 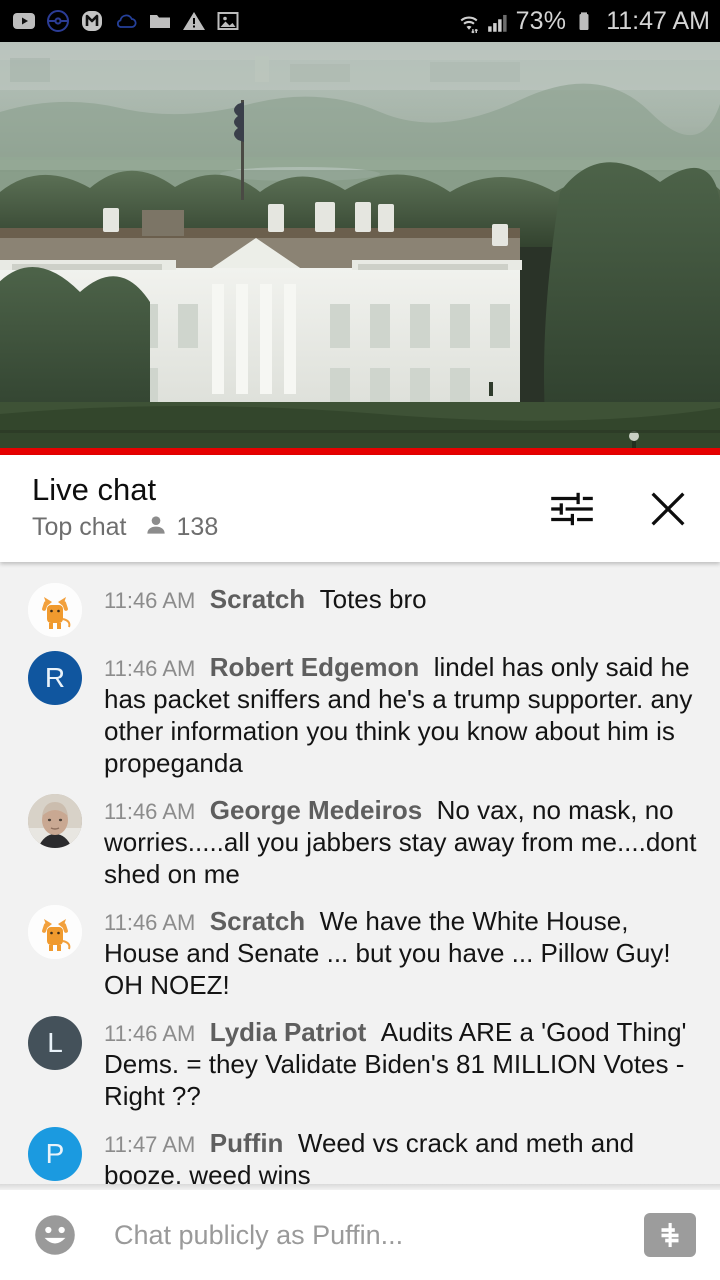 I want to click on chat-mode-label: Top chat, so click(x=79, y=527).